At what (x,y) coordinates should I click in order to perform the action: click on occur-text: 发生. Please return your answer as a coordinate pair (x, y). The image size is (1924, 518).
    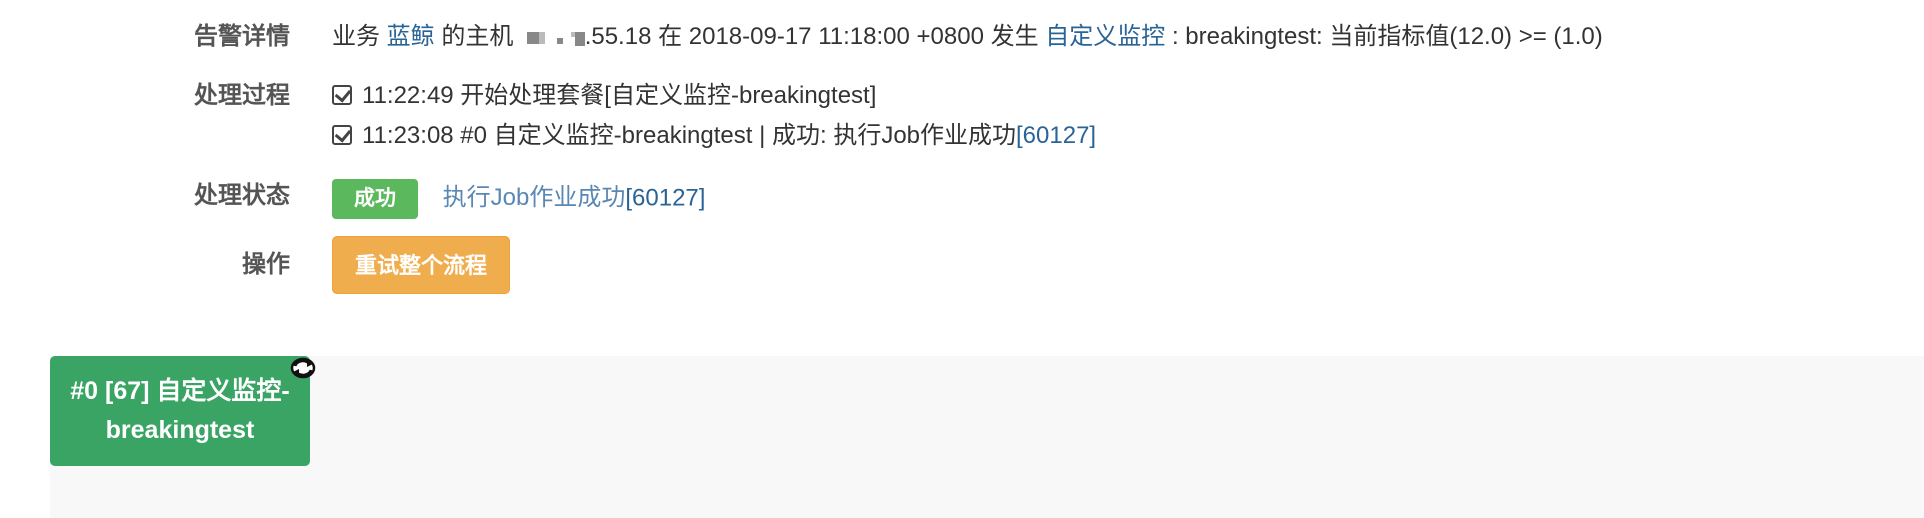
    Looking at the image, I should click on (1014, 36).